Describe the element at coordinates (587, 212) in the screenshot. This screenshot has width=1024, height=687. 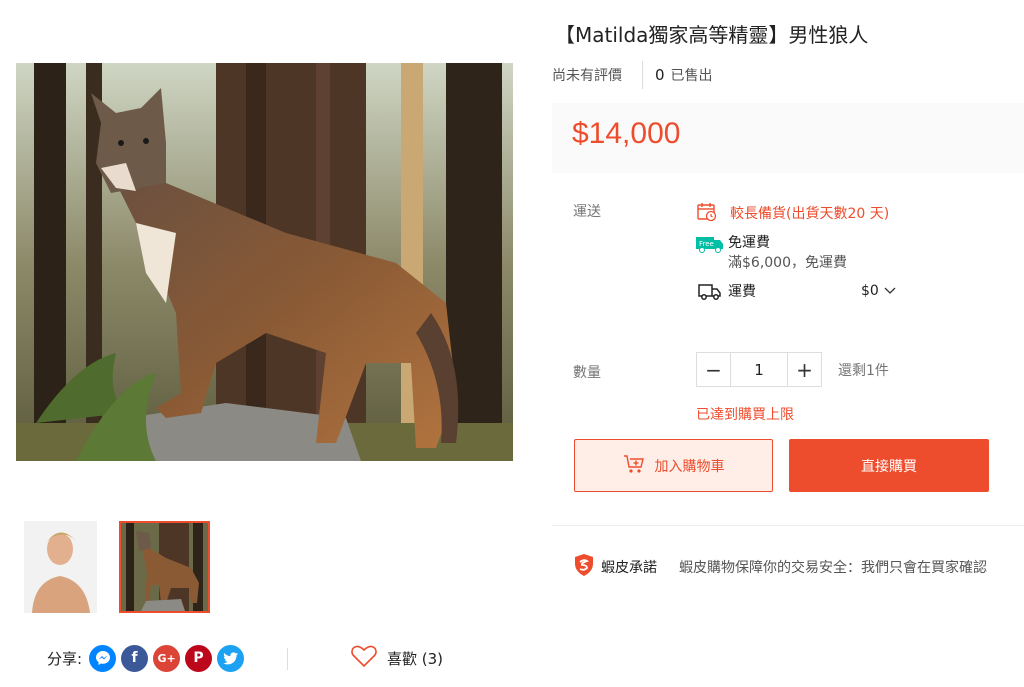
I see `shipping-label: 運送` at that location.